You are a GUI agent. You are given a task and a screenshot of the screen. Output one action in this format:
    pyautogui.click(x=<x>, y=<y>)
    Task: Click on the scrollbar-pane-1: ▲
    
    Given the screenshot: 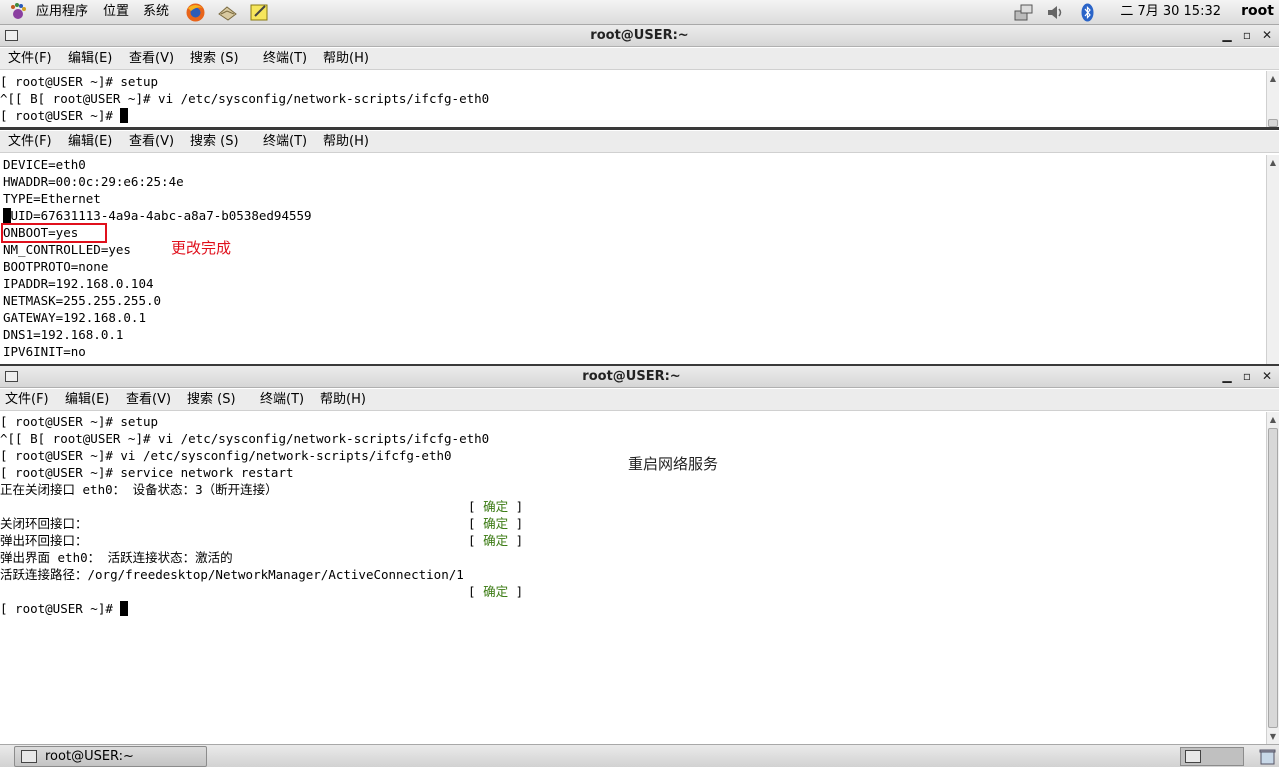 What is the action you would take?
    pyautogui.click(x=1272, y=99)
    